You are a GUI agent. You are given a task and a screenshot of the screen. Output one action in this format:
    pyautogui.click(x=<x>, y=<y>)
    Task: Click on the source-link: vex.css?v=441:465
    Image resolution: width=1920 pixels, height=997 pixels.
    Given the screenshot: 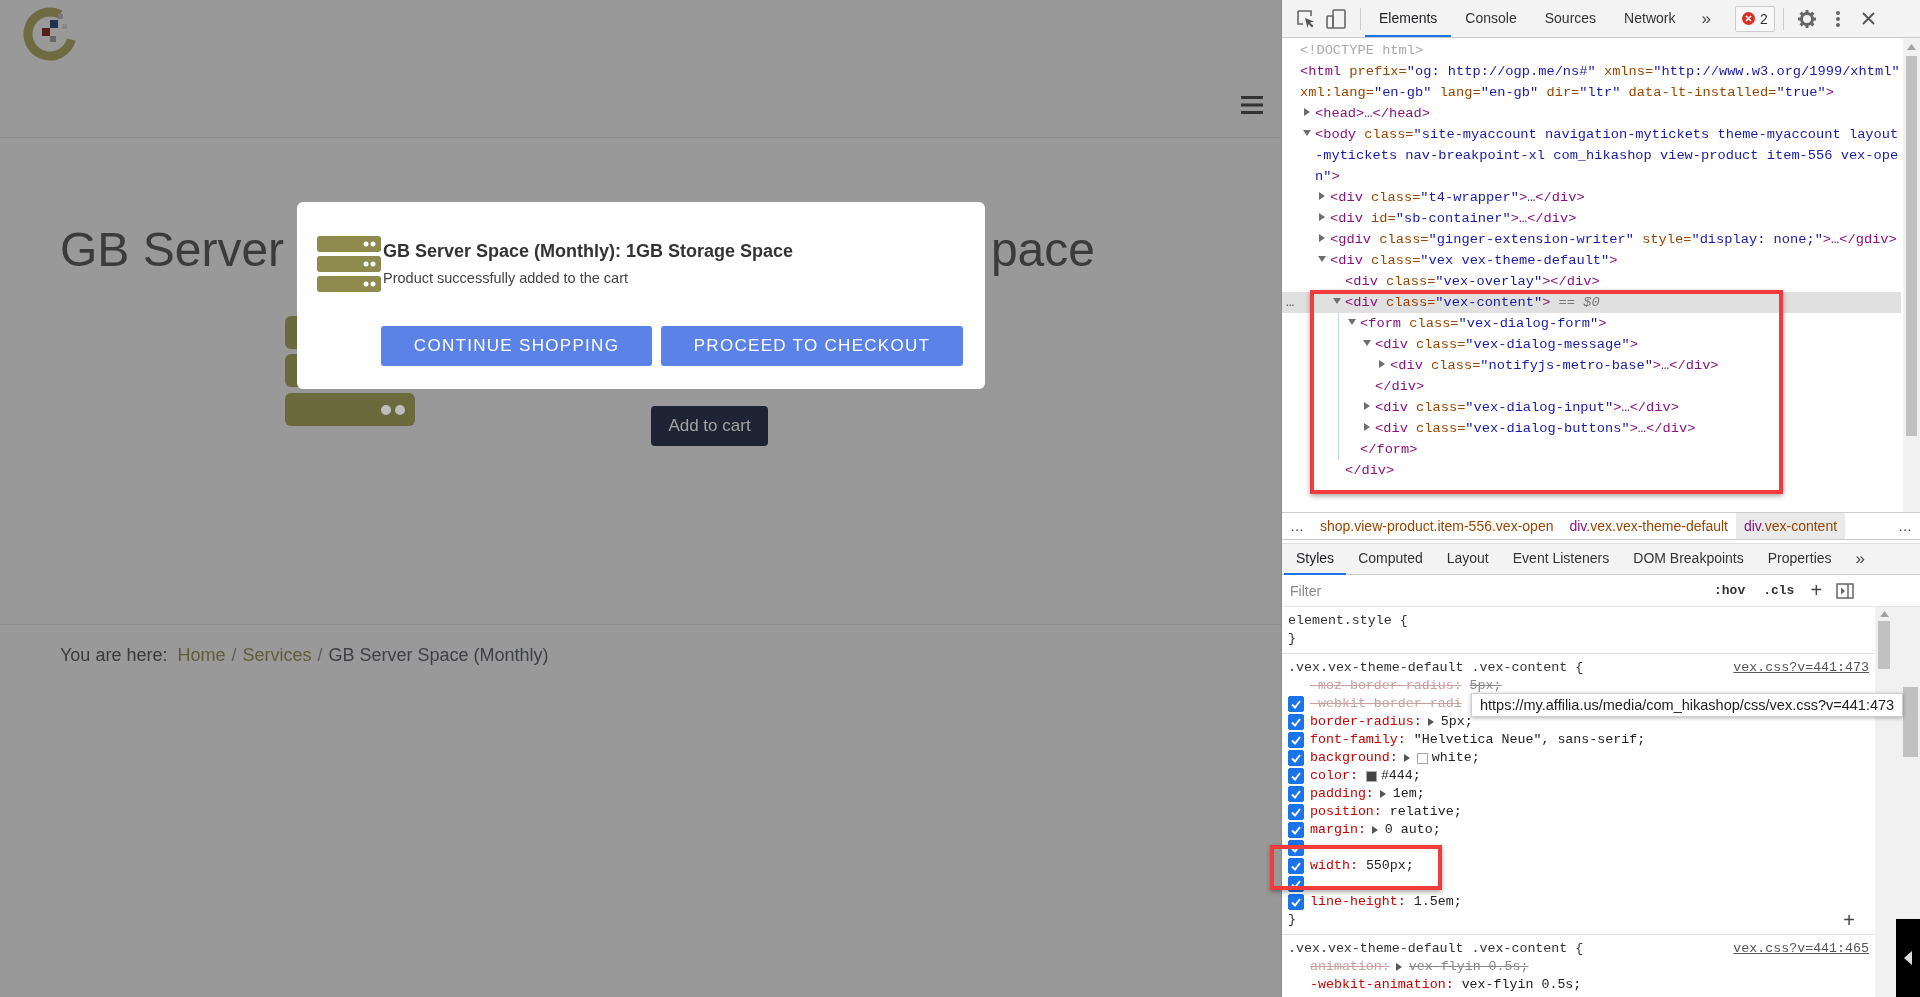 What is the action you would take?
    pyautogui.click(x=1801, y=949)
    